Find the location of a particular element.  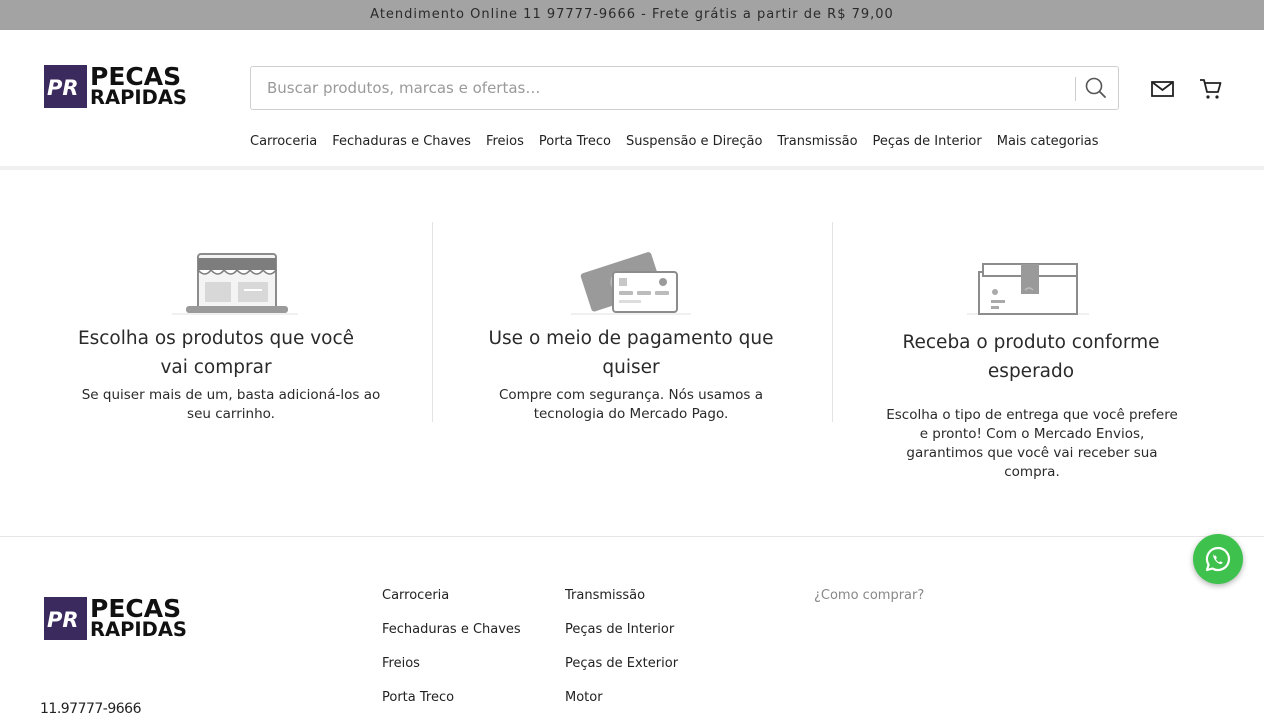

footer-link: Carroceria is located at coordinates (451, 605).